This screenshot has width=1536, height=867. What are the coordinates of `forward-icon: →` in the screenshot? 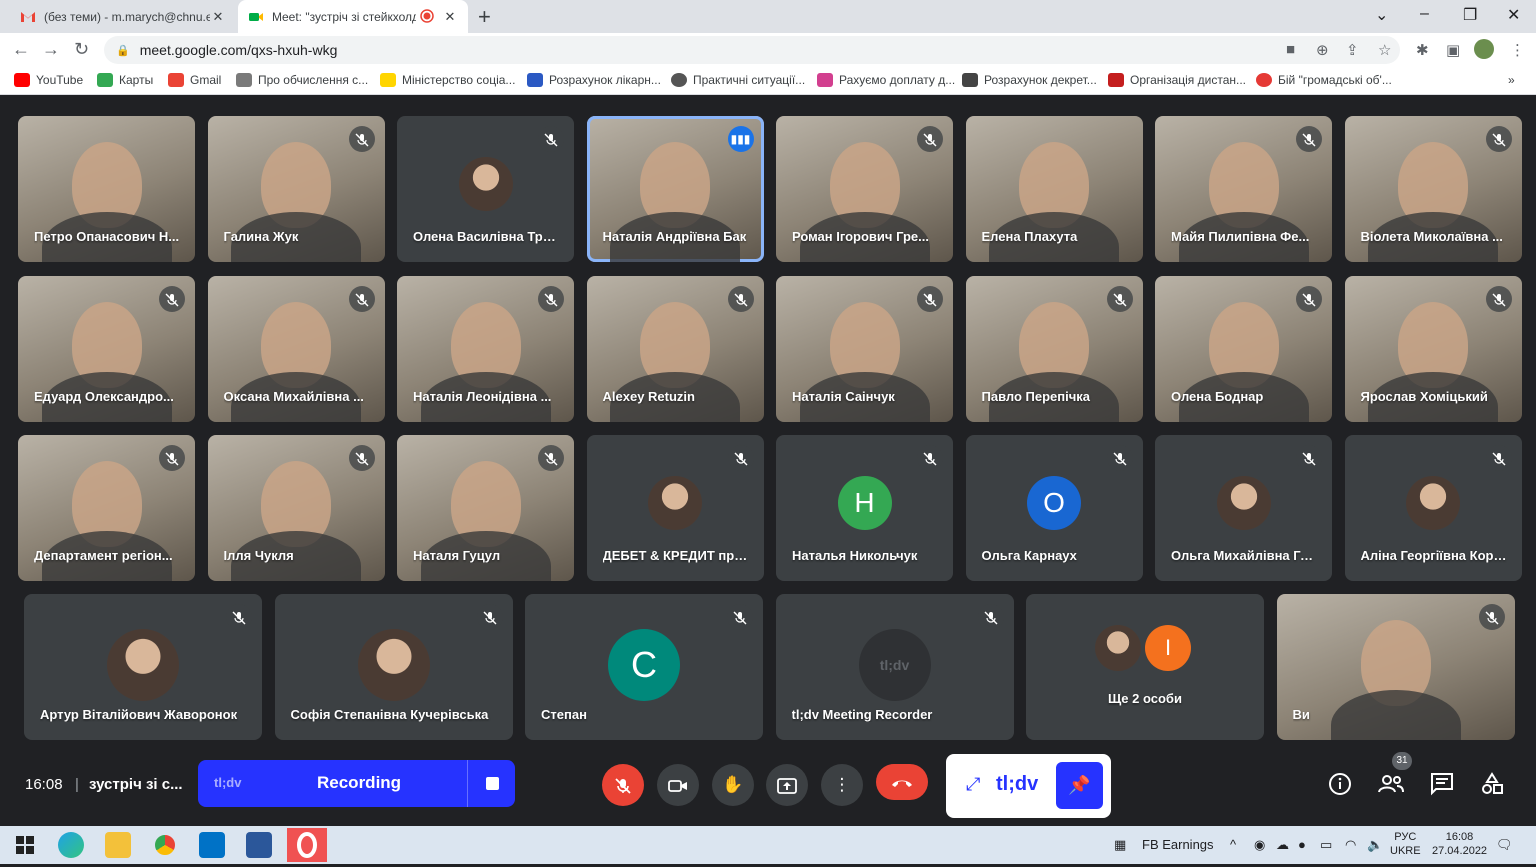 It's located at (51, 49).